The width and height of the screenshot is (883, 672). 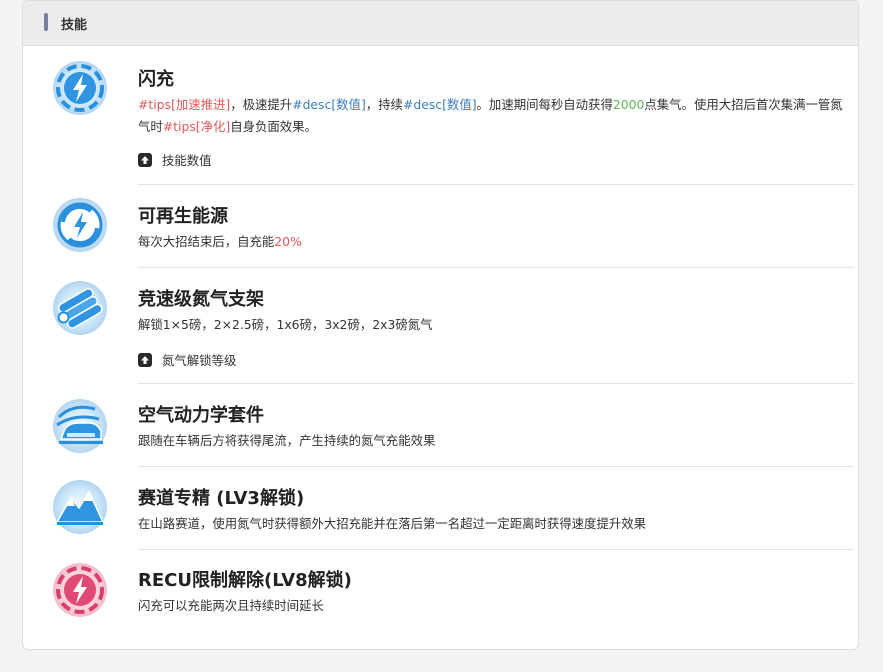 What do you see at coordinates (206, 241) in the screenshot?
I see `desc-text: 每次大招结束后，自充能` at bounding box center [206, 241].